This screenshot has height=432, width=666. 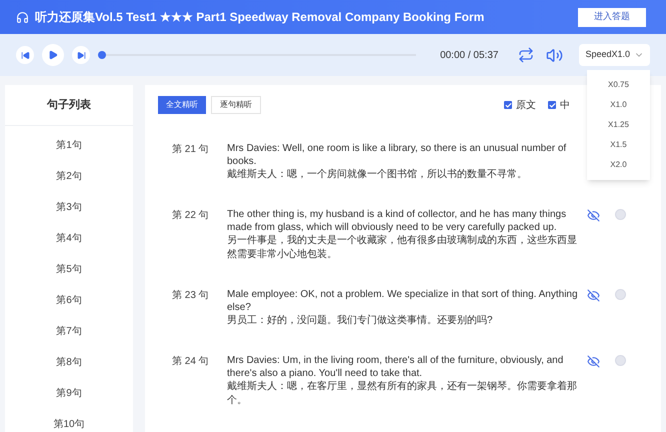 What do you see at coordinates (102, 55) in the screenshot?
I see `progress-thumb` at bounding box center [102, 55].